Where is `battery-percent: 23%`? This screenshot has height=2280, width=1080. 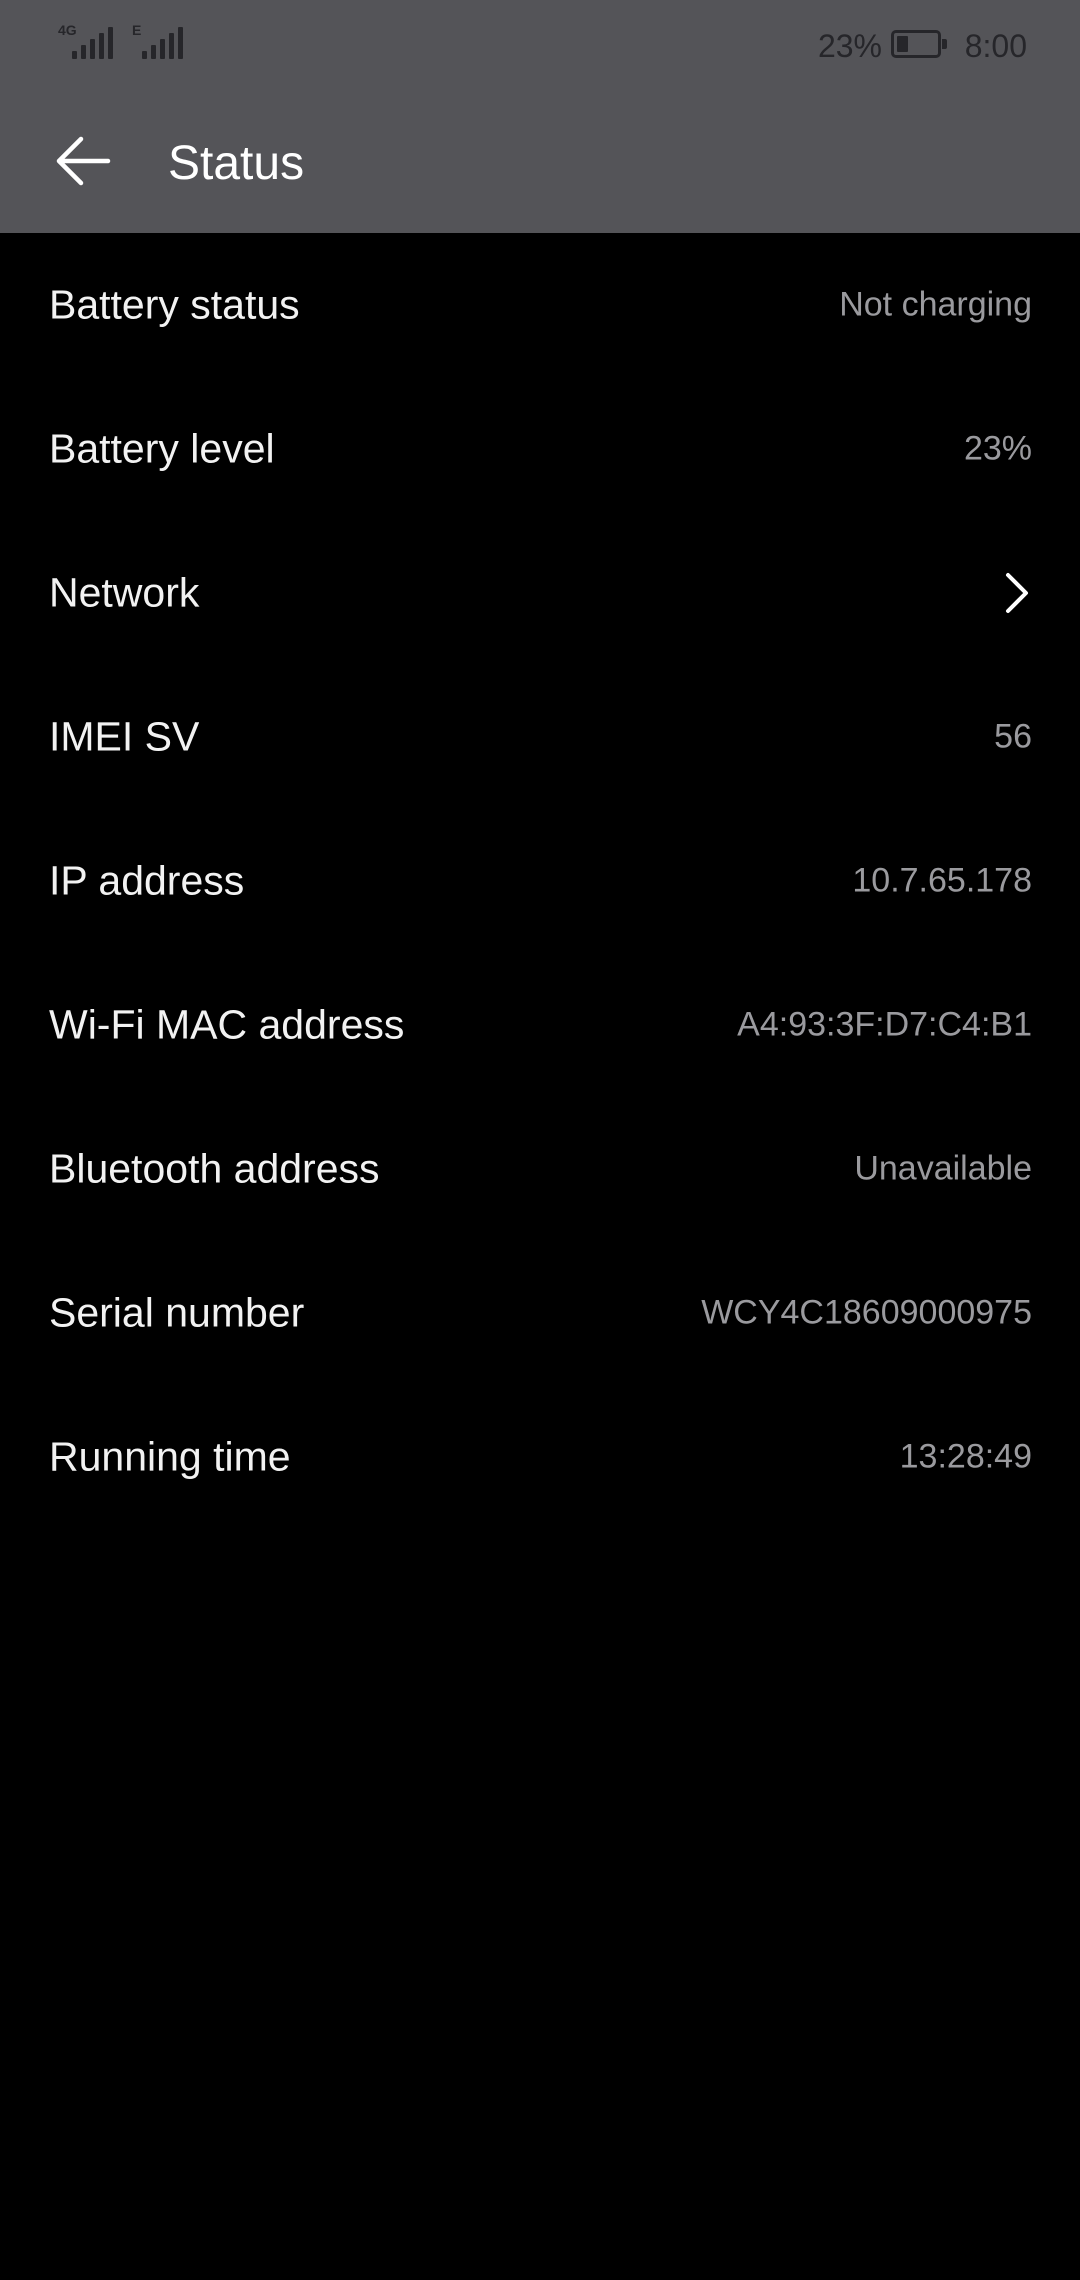 battery-percent: 23% is located at coordinates (849, 46).